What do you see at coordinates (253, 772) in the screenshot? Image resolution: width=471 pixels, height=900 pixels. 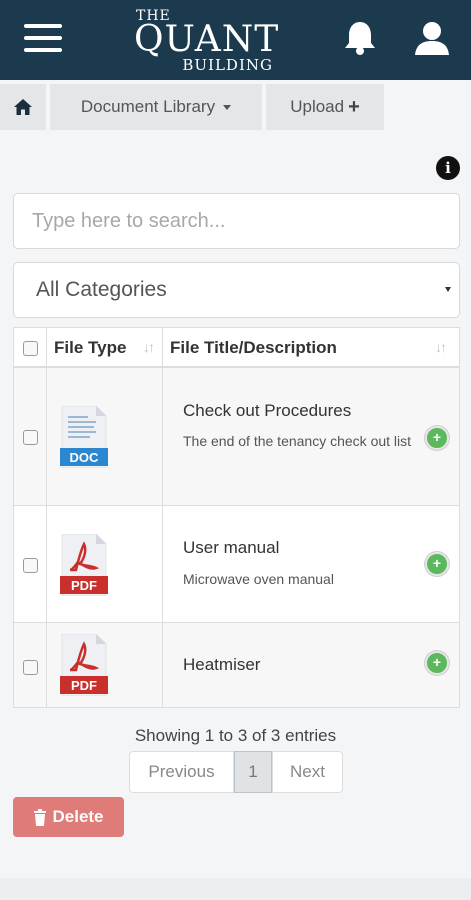 I see `page-1-button: 1` at bounding box center [253, 772].